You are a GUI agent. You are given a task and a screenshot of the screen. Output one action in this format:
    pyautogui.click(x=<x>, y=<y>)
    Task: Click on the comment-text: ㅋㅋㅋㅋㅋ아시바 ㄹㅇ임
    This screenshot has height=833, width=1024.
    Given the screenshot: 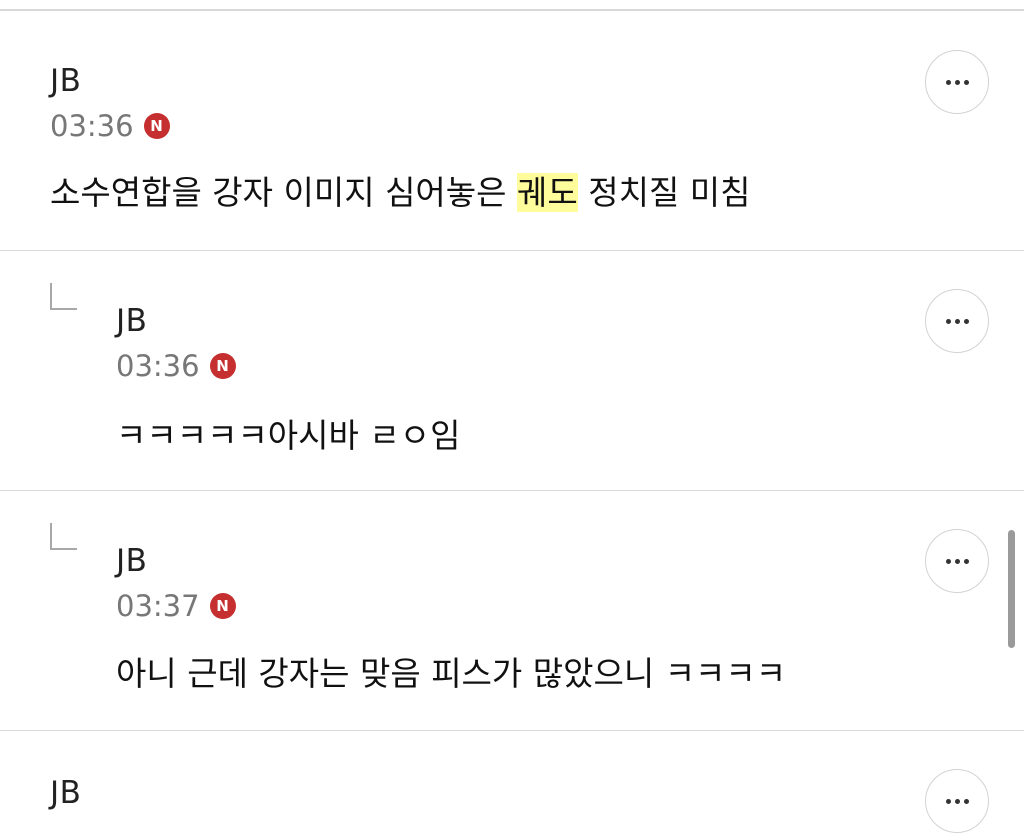 What is the action you would take?
    pyautogui.click(x=288, y=435)
    